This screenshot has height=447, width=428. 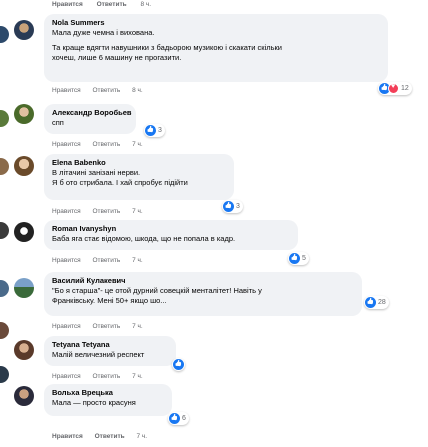 What do you see at coordinates (139, 163) in the screenshot?
I see `comment-author: Elena Babenko` at bounding box center [139, 163].